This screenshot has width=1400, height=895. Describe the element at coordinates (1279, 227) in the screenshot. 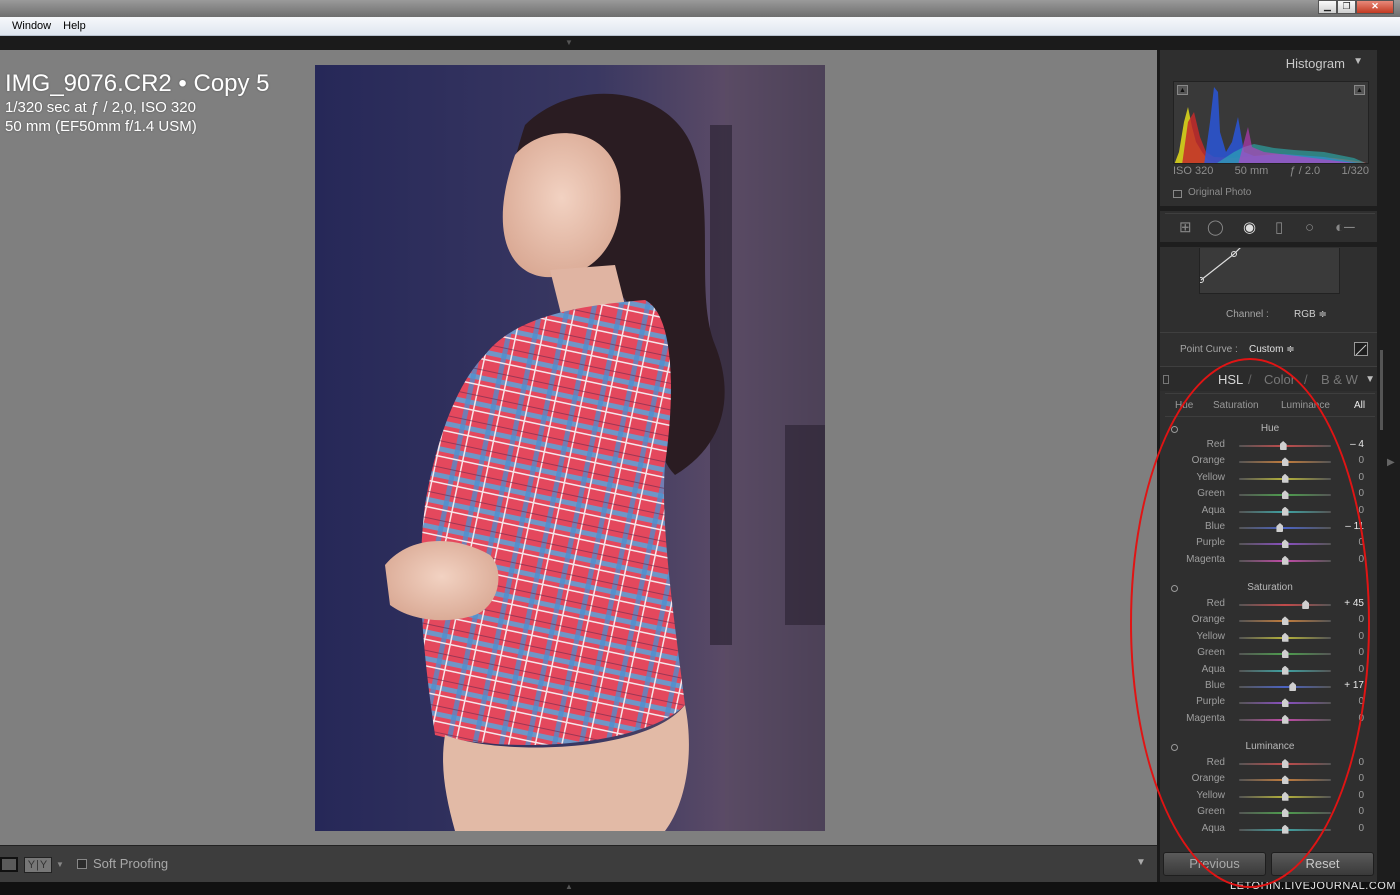

I see `graduated-filter-icon: ▯` at that location.